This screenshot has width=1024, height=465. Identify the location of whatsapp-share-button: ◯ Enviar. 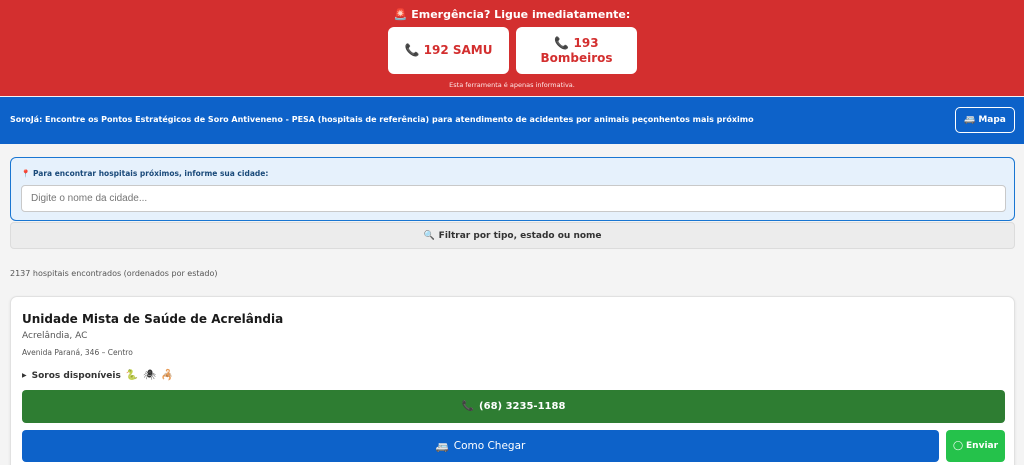
(975, 446).